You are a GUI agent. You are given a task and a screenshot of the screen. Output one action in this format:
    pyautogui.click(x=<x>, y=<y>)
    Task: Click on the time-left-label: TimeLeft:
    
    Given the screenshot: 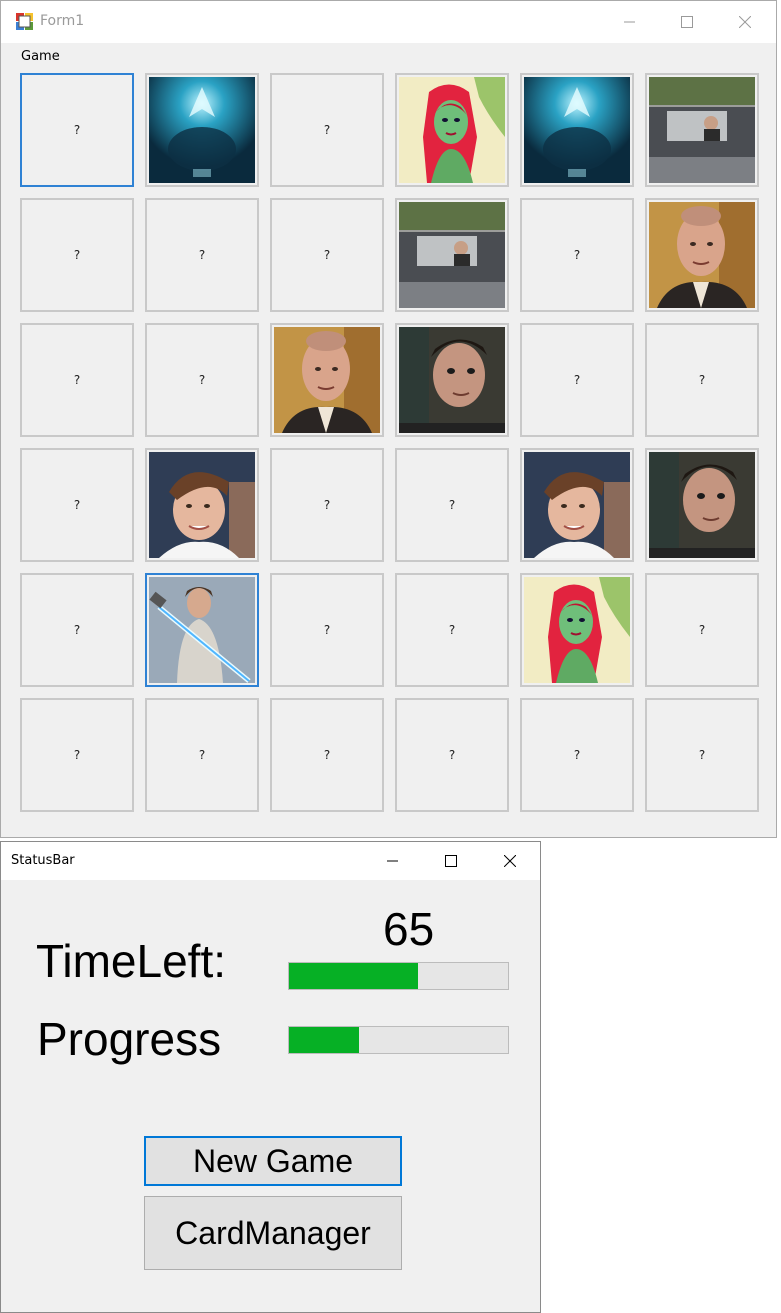 What is the action you would take?
    pyautogui.click(x=131, y=961)
    